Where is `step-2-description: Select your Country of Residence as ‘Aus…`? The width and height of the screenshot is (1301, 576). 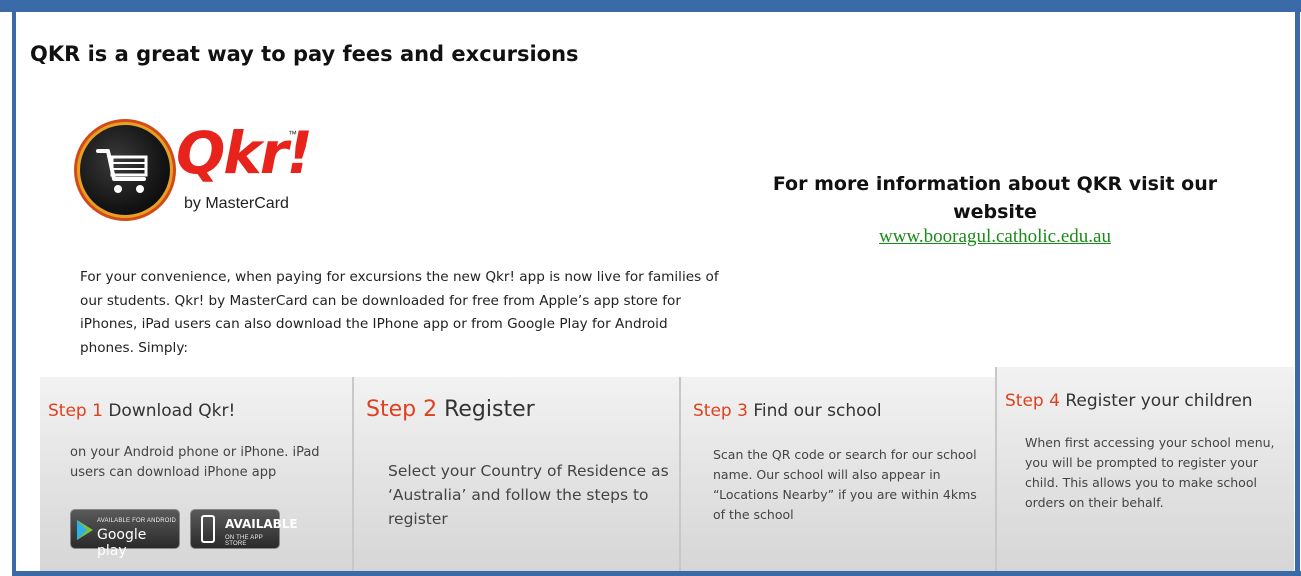 step-2-description: Select your Country of Residence as ‘Aus… is located at coordinates (528, 495).